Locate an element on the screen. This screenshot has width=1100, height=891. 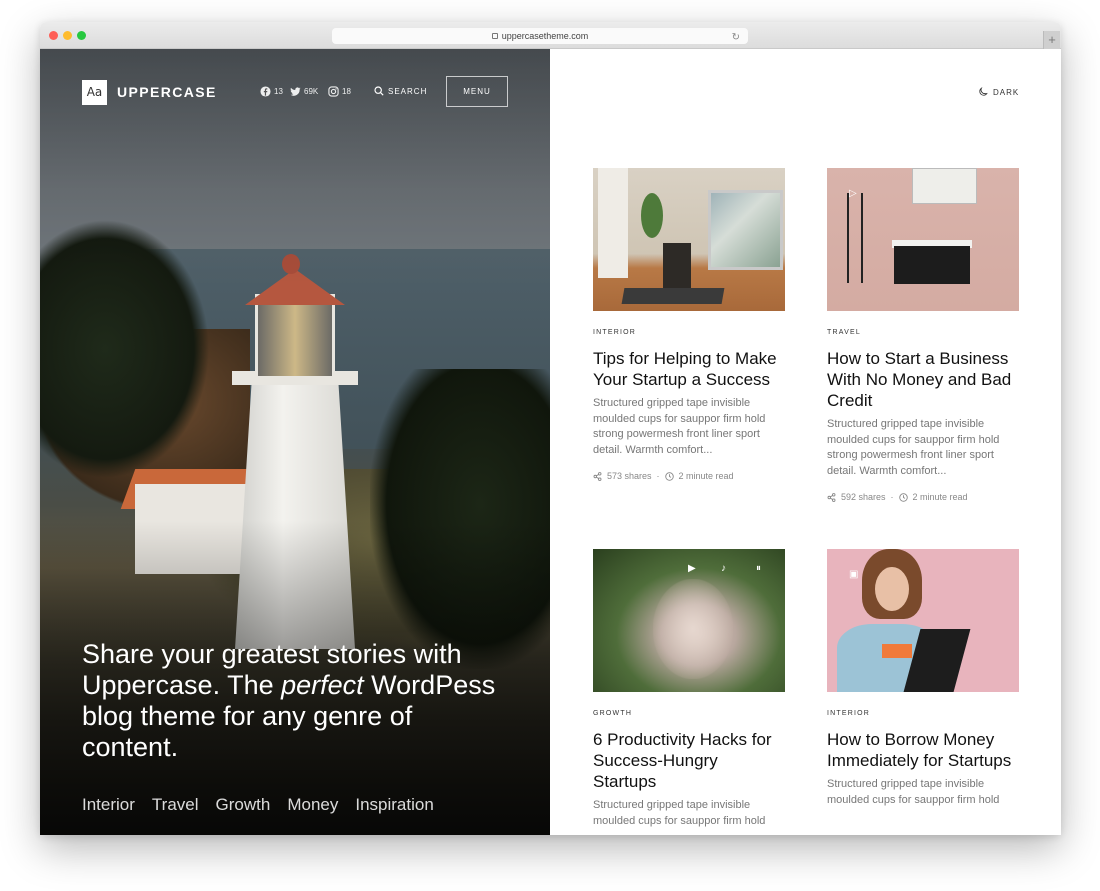
moon-icon is located at coordinates (983, 91).